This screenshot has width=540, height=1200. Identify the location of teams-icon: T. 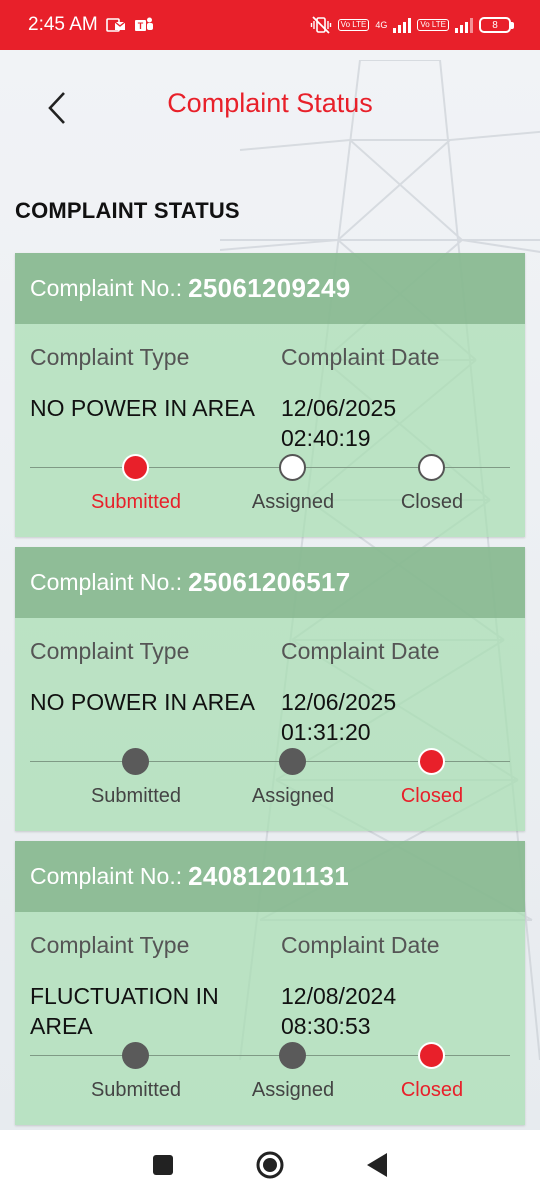
(143, 24).